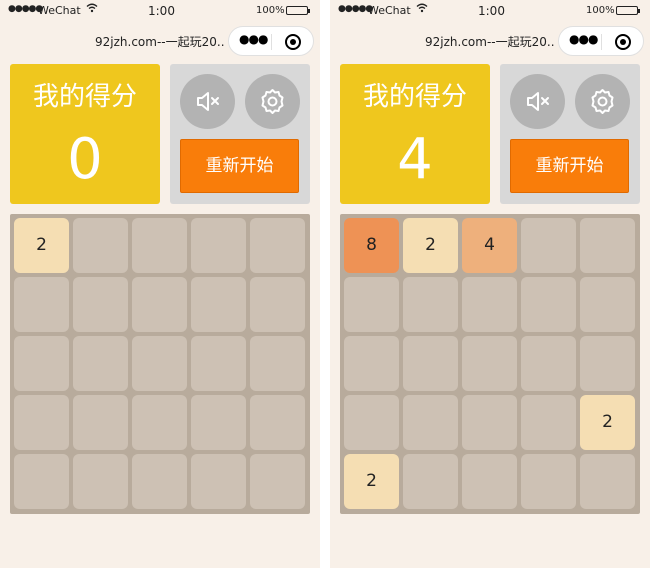  I want to click on score-panel: 我的得分 0, so click(85, 134).